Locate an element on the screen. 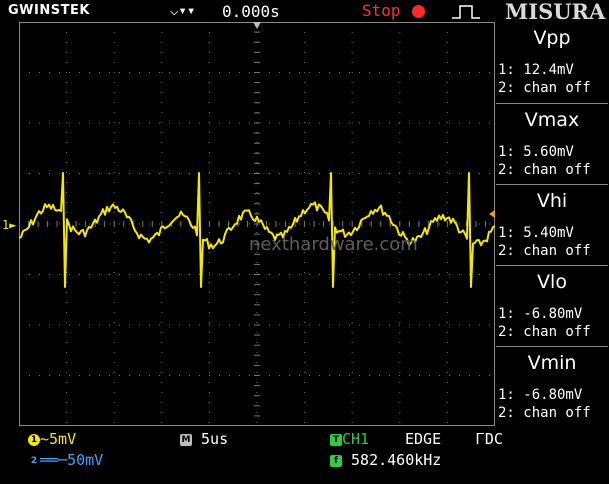  frequency-indicator: f 582.460kHz is located at coordinates (385, 460).